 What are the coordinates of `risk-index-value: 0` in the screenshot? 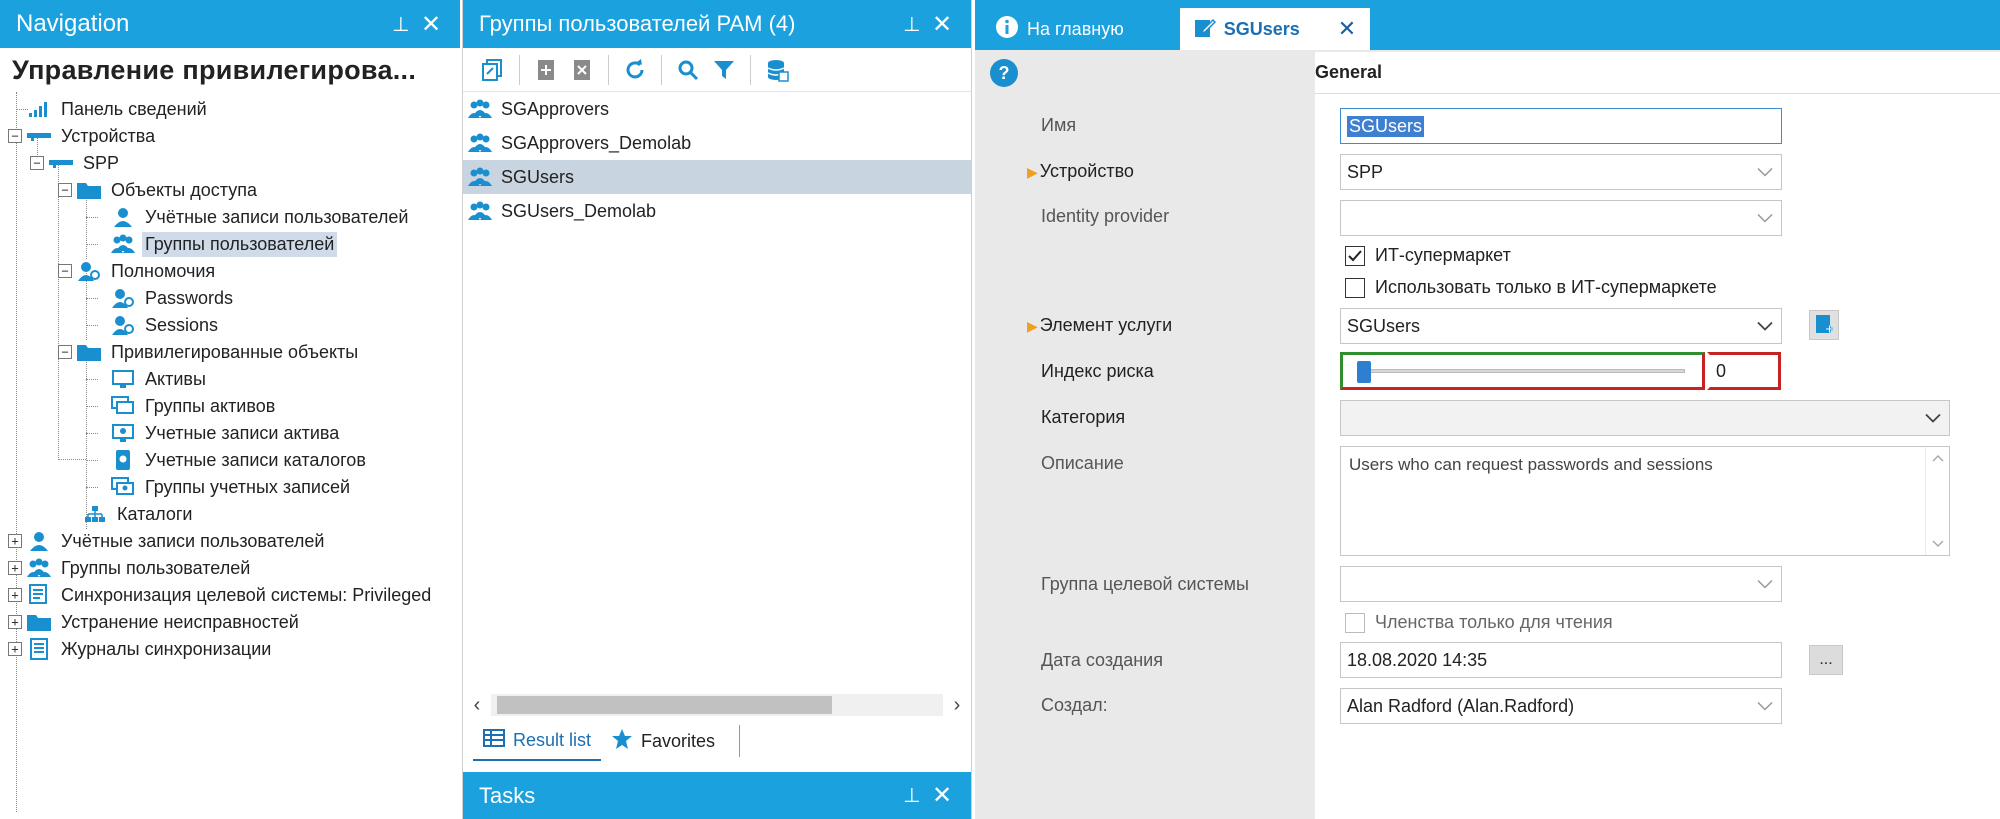 It's located at (1744, 371).